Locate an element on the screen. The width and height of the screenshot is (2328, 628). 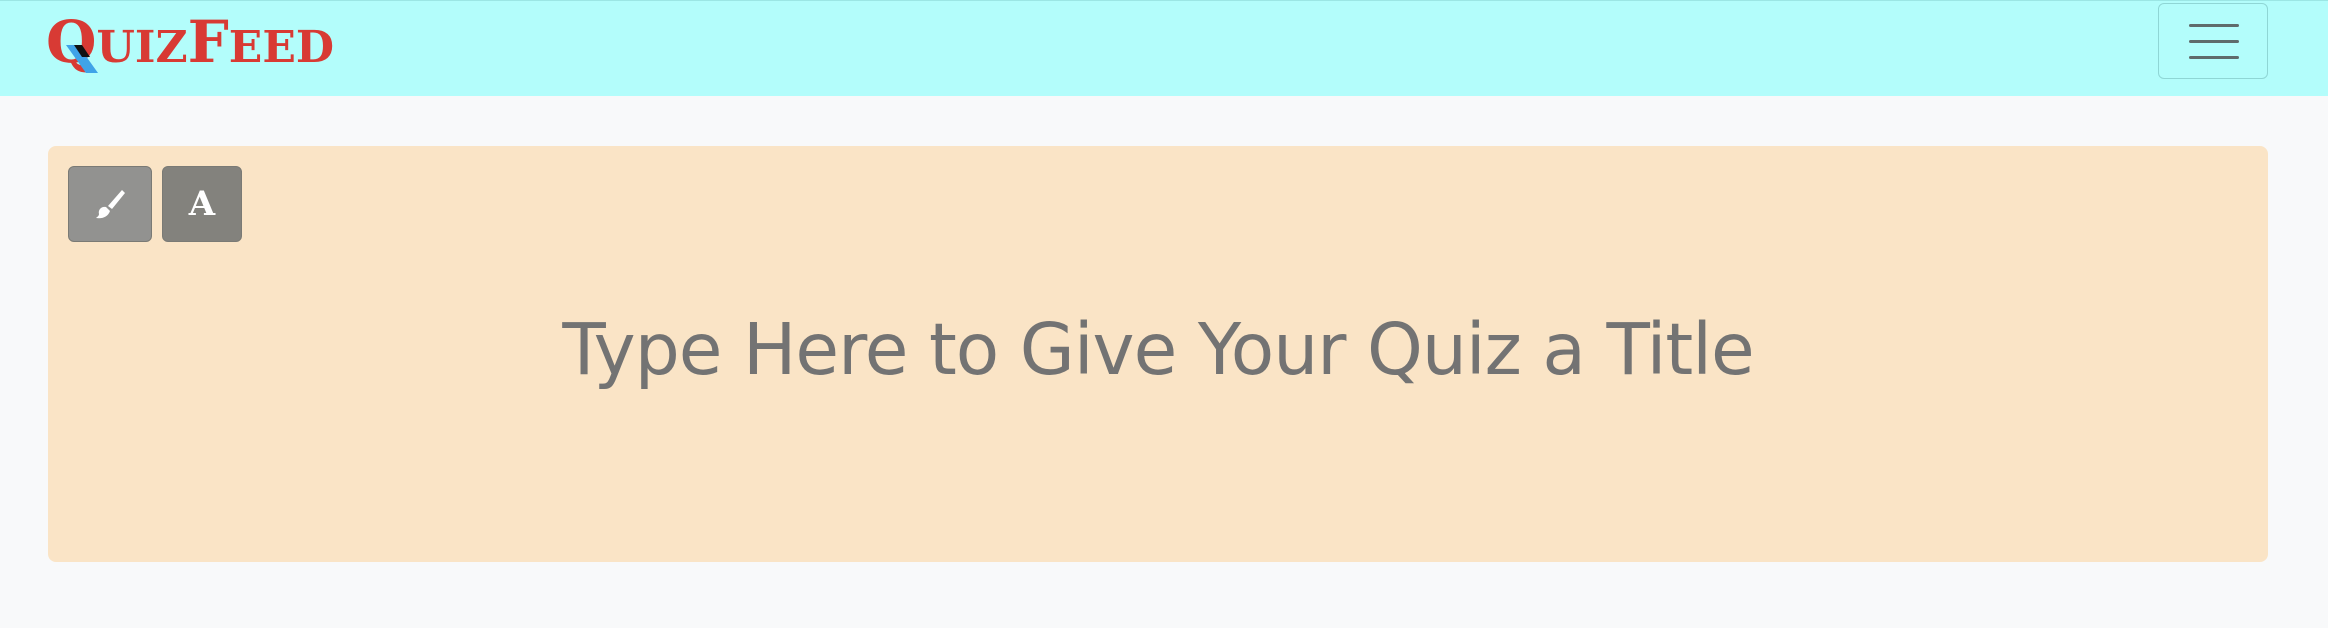
font-a-icon: A is located at coordinates (202, 204).